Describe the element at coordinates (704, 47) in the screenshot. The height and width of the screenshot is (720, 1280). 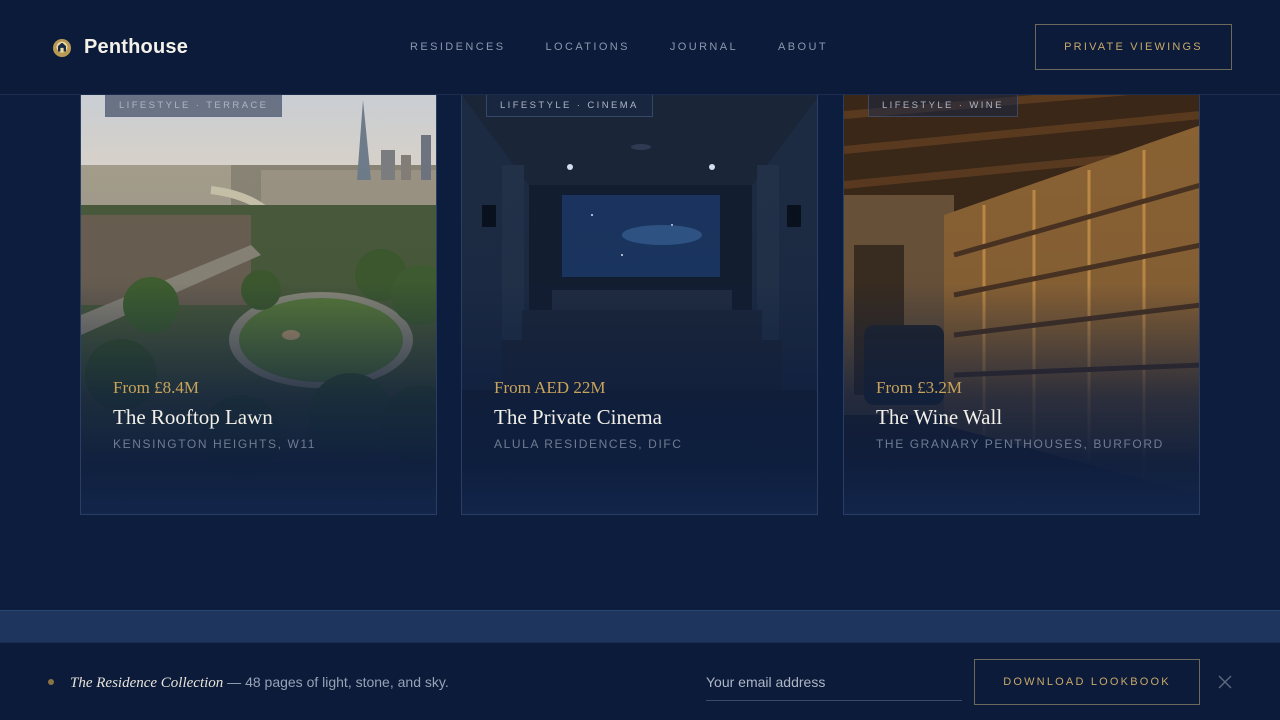
I see `nav-link-journal: JOURNAL` at that location.